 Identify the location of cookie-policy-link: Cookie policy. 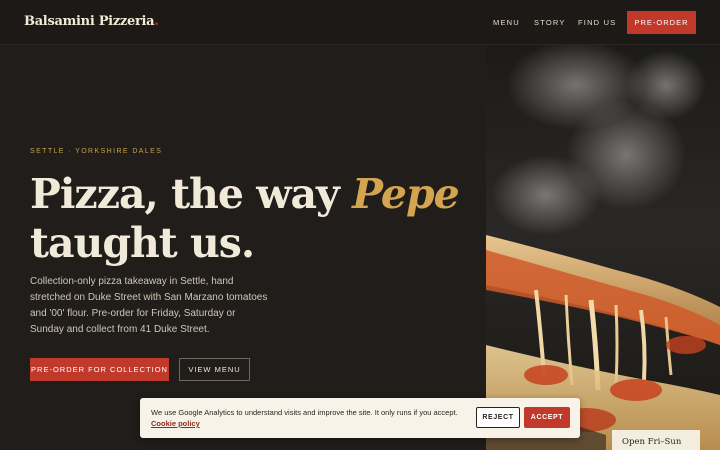
(175, 423).